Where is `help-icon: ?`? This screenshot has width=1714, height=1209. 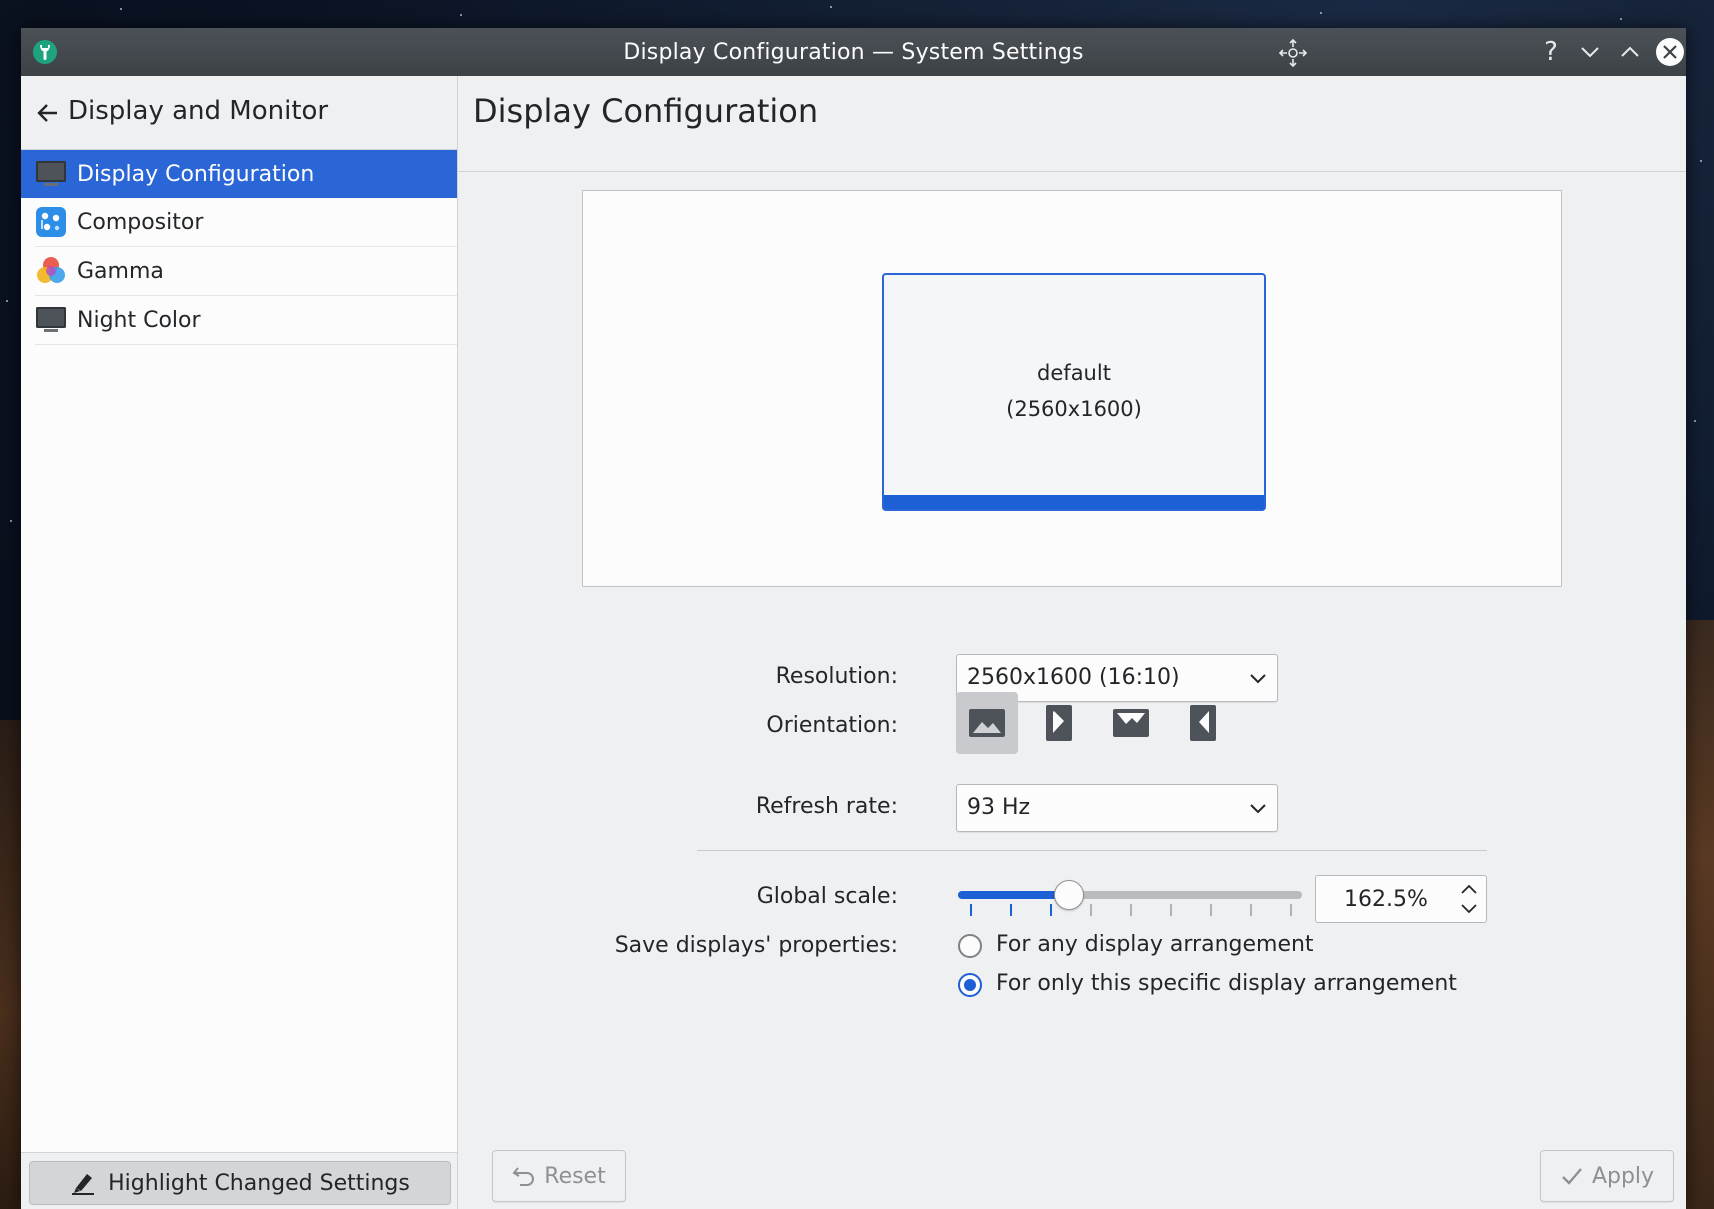 help-icon: ? is located at coordinates (1551, 52).